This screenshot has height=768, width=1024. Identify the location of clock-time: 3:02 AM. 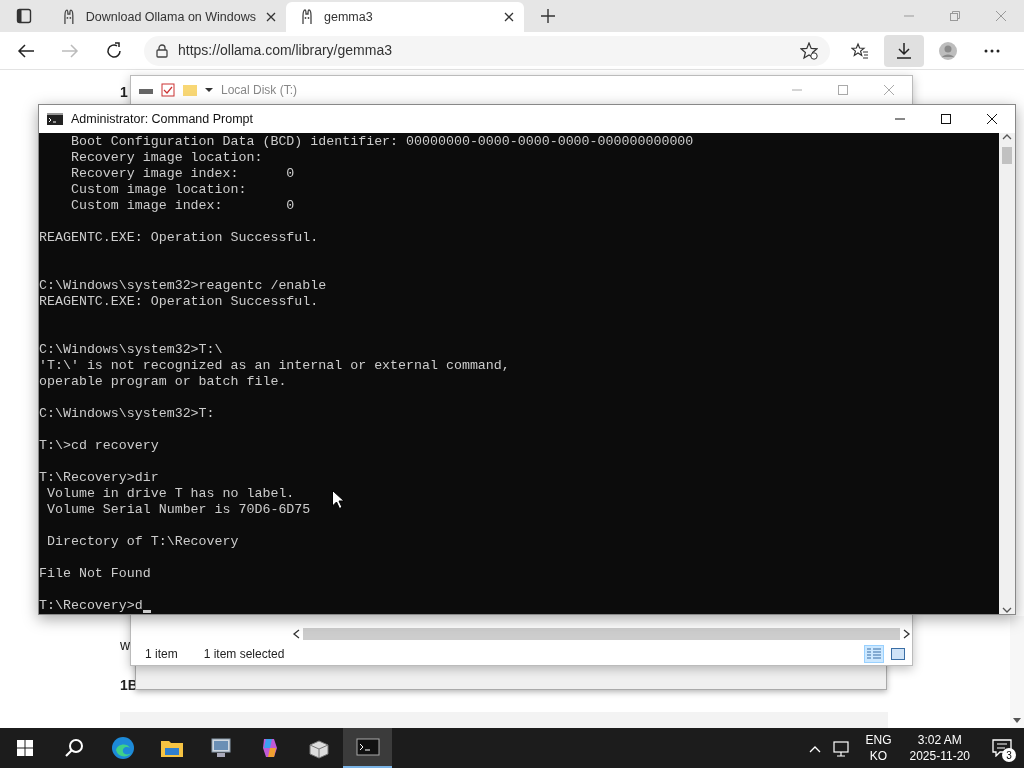
(939, 740).